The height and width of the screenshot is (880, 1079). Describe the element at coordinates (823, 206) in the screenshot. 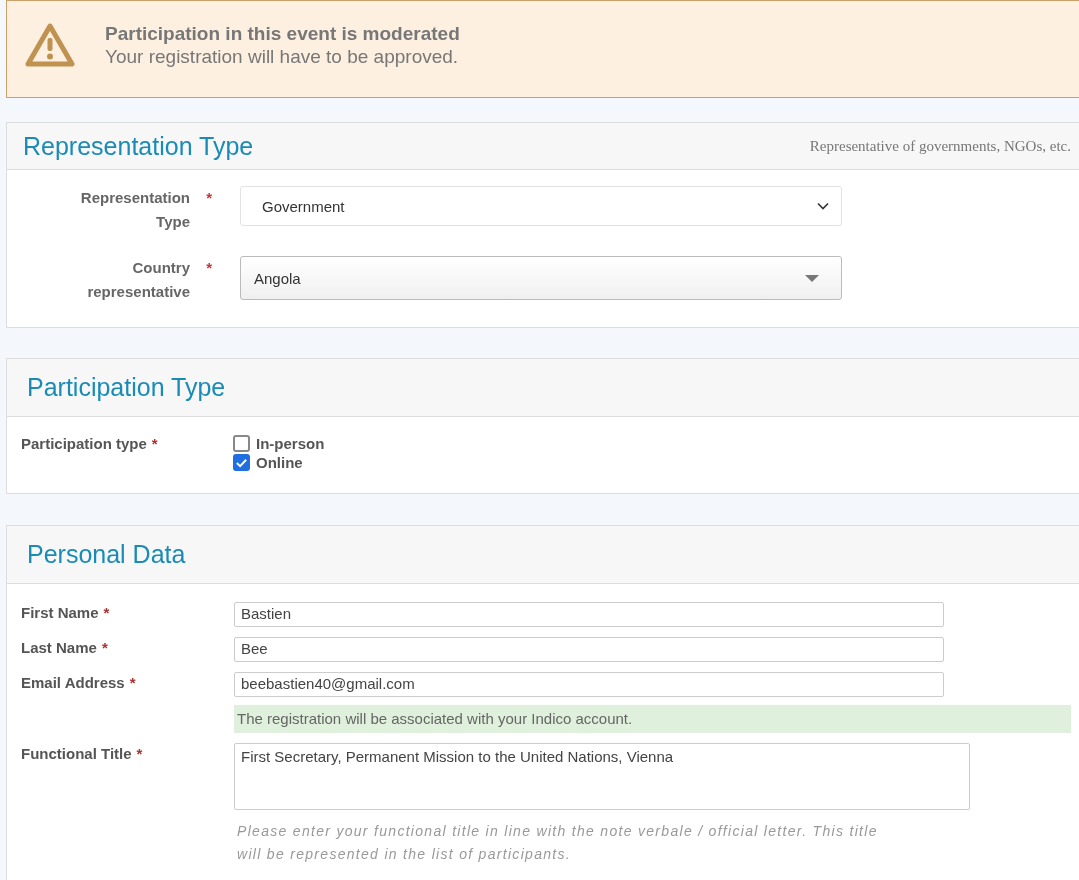

I see `chevron-down-icon` at that location.